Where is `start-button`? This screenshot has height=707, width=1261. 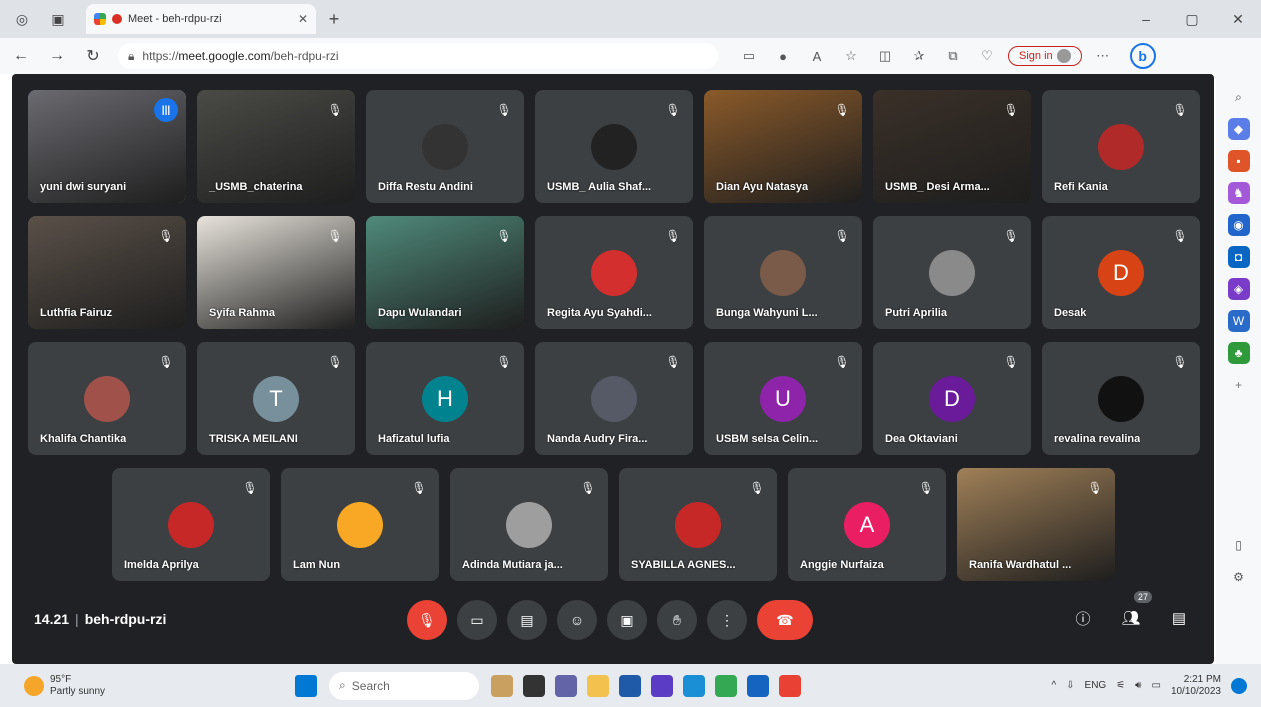
start-button is located at coordinates (306, 685).